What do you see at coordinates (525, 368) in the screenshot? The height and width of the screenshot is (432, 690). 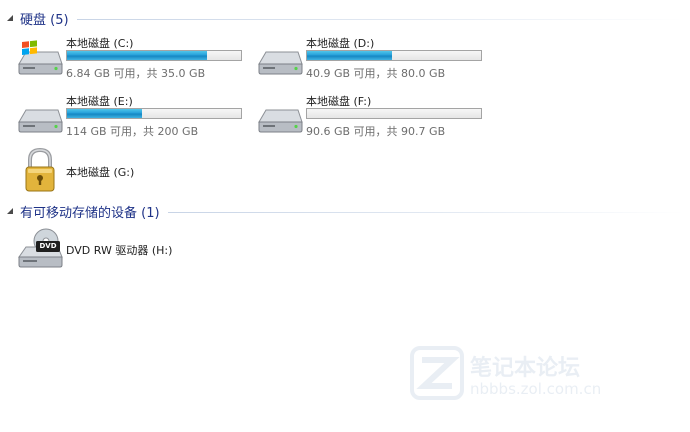 I see `watermark-title: 笔记本论坛` at bounding box center [525, 368].